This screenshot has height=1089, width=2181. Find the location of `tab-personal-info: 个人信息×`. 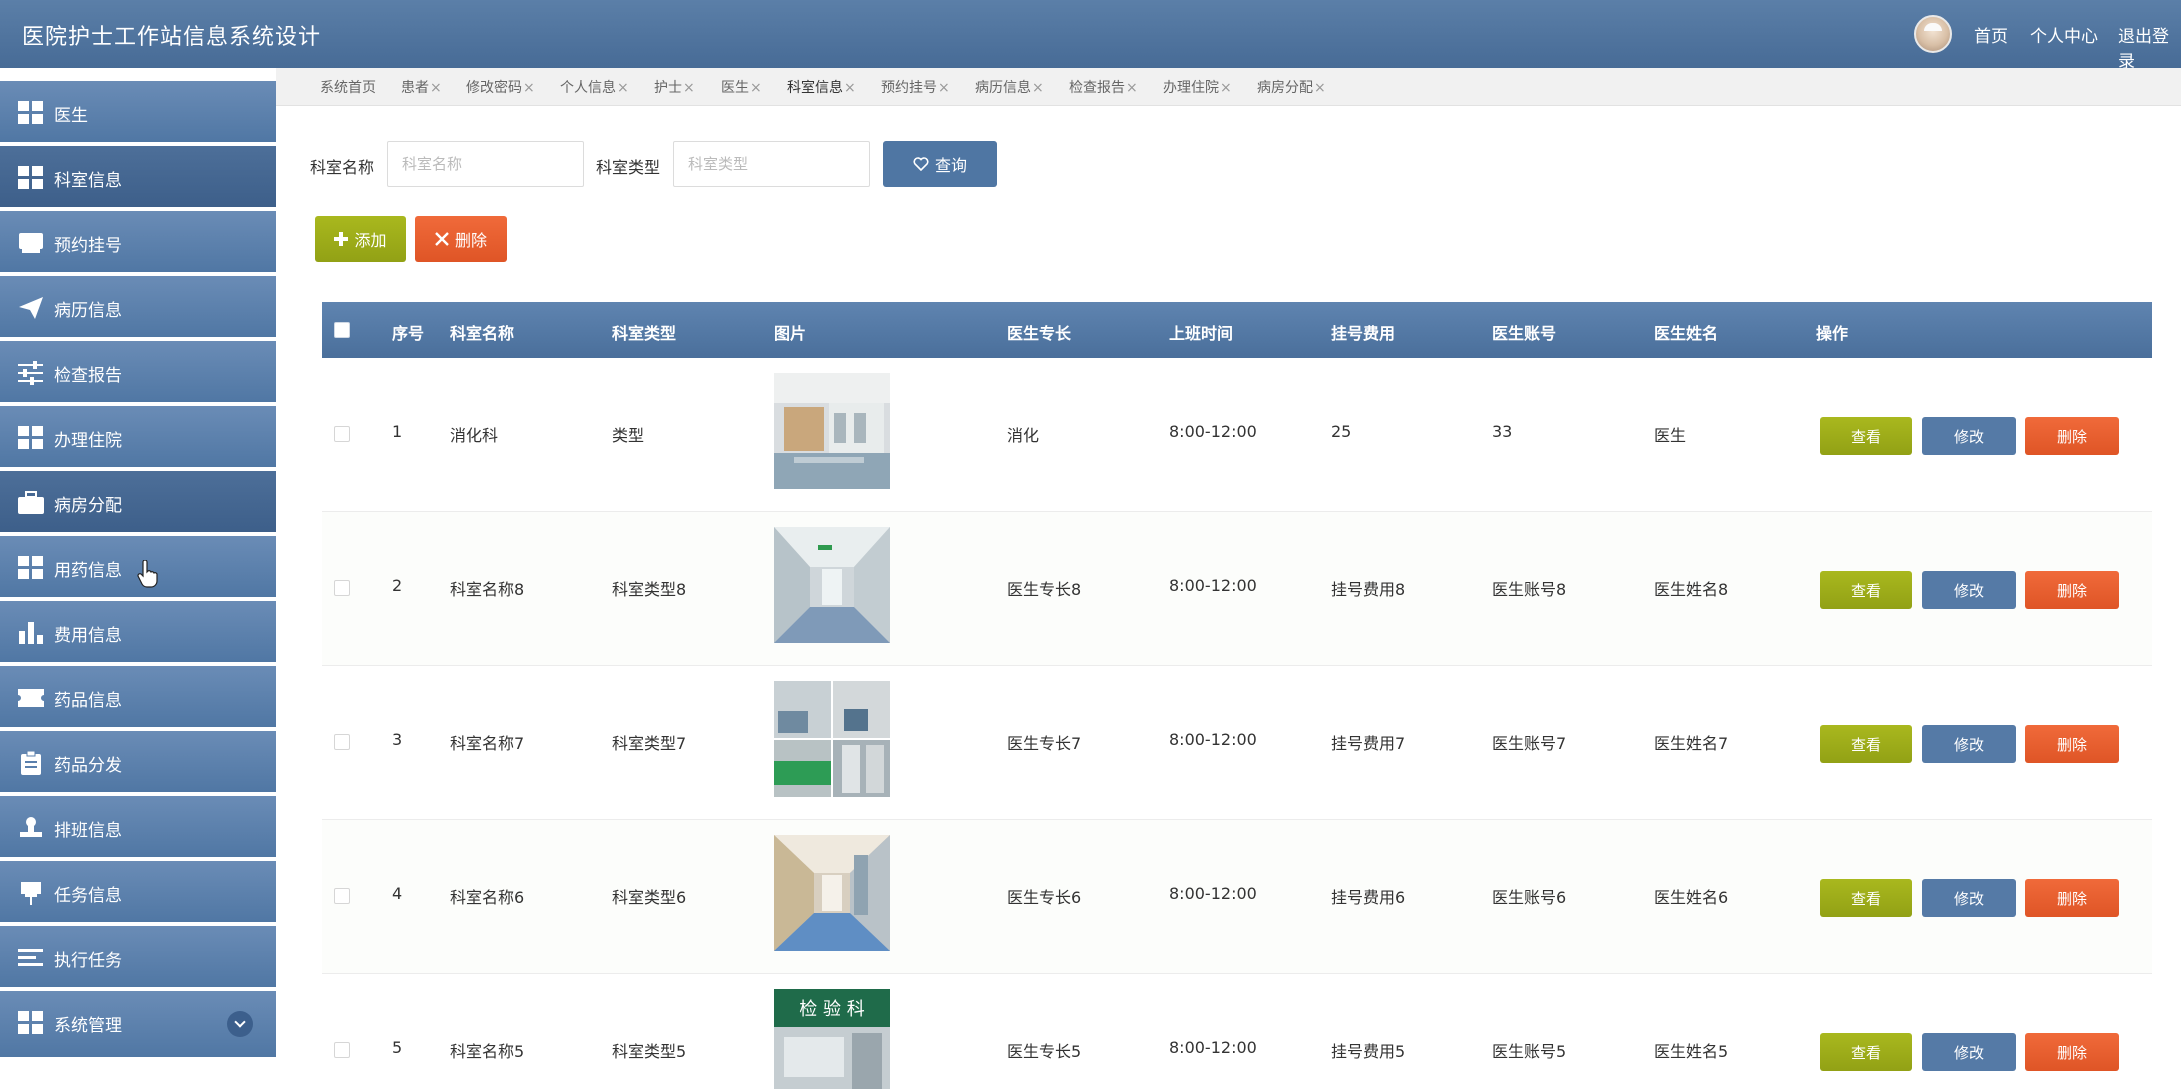

tab-personal-info: 个人信息× is located at coordinates (594, 87).